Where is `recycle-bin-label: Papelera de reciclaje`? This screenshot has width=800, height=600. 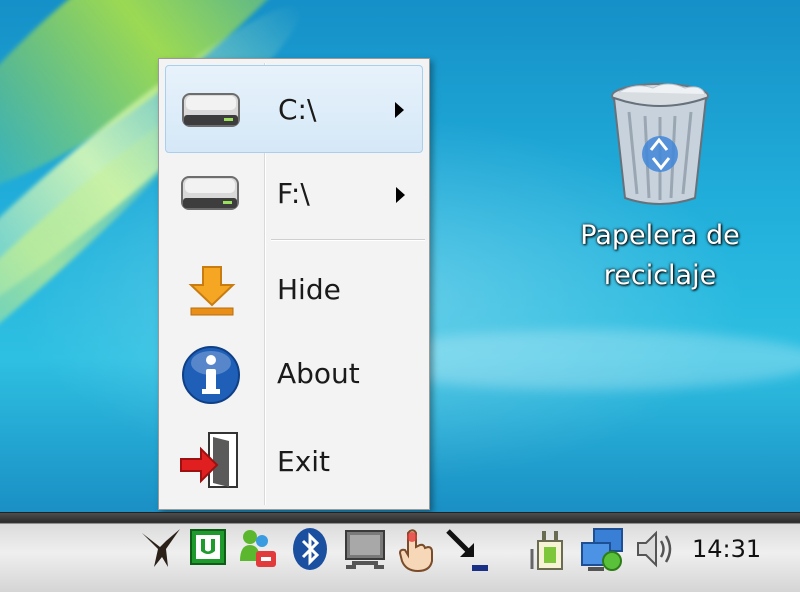
recycle-bin-label: Papelera de reciclaje is located at coordinates (660, 256).